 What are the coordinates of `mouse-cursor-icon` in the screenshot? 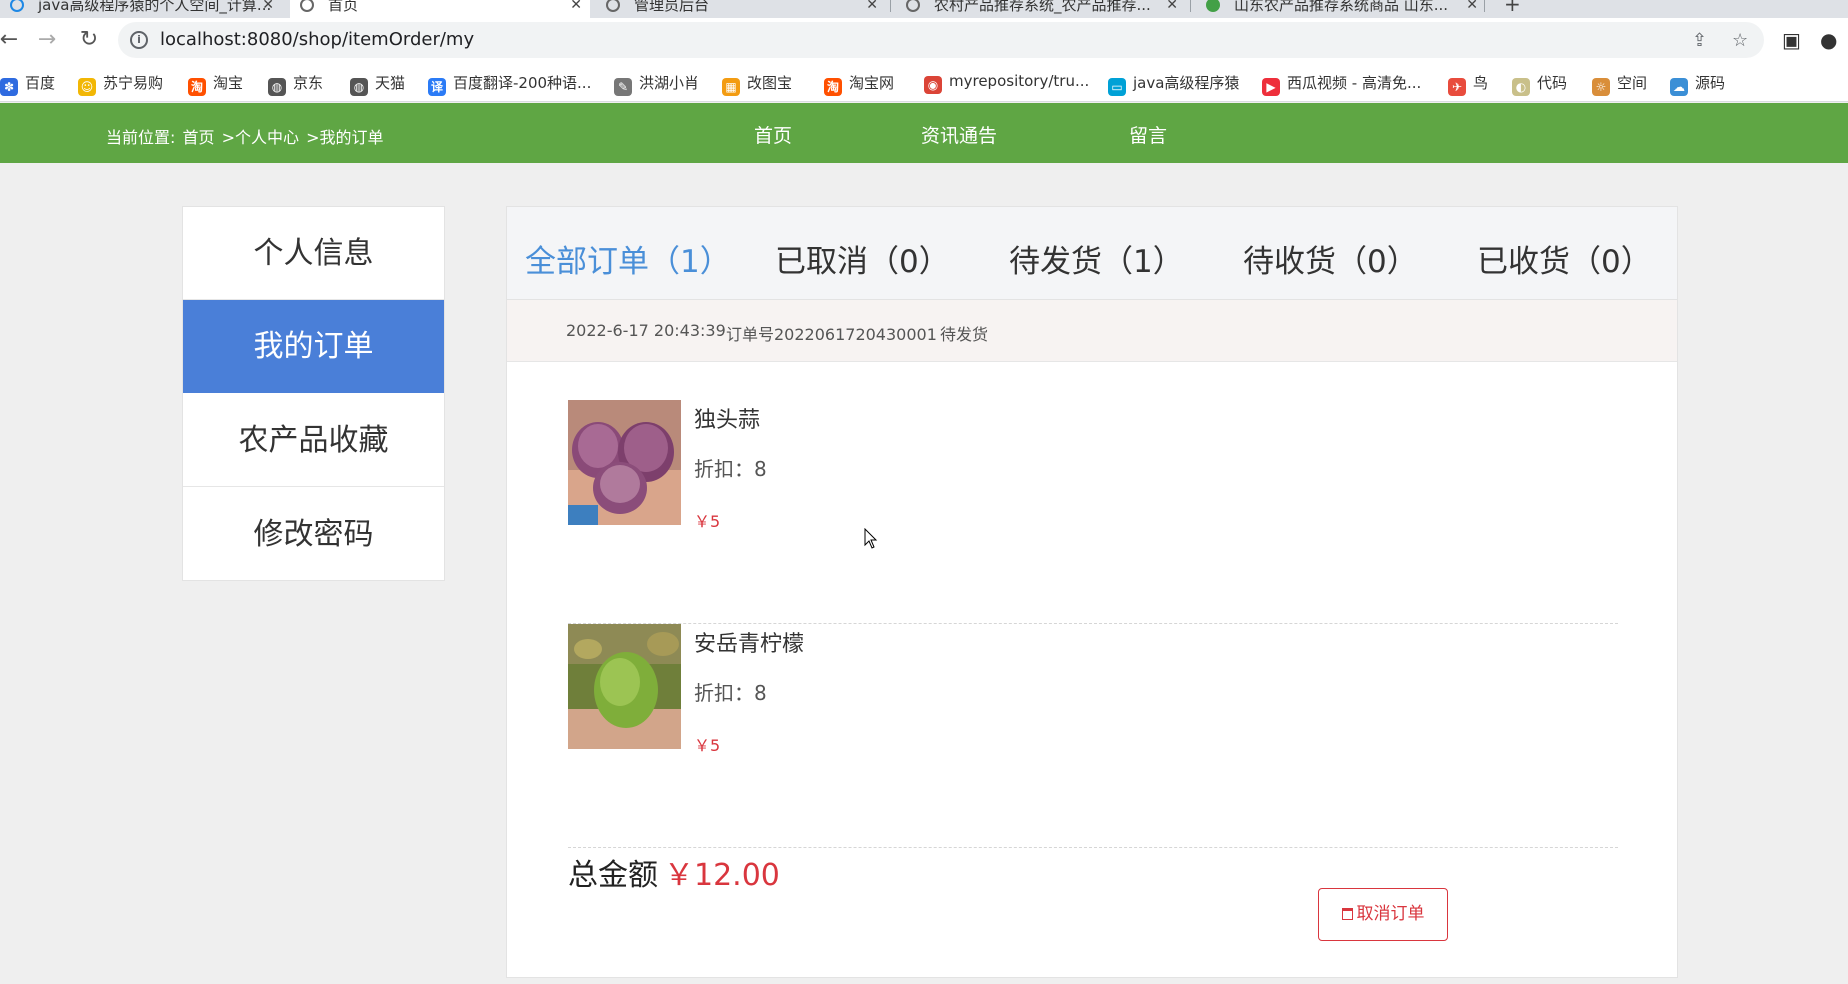 It's located at (871, 538).